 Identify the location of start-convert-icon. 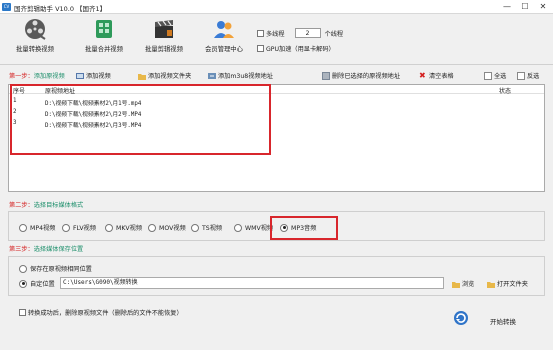
(461, 318).